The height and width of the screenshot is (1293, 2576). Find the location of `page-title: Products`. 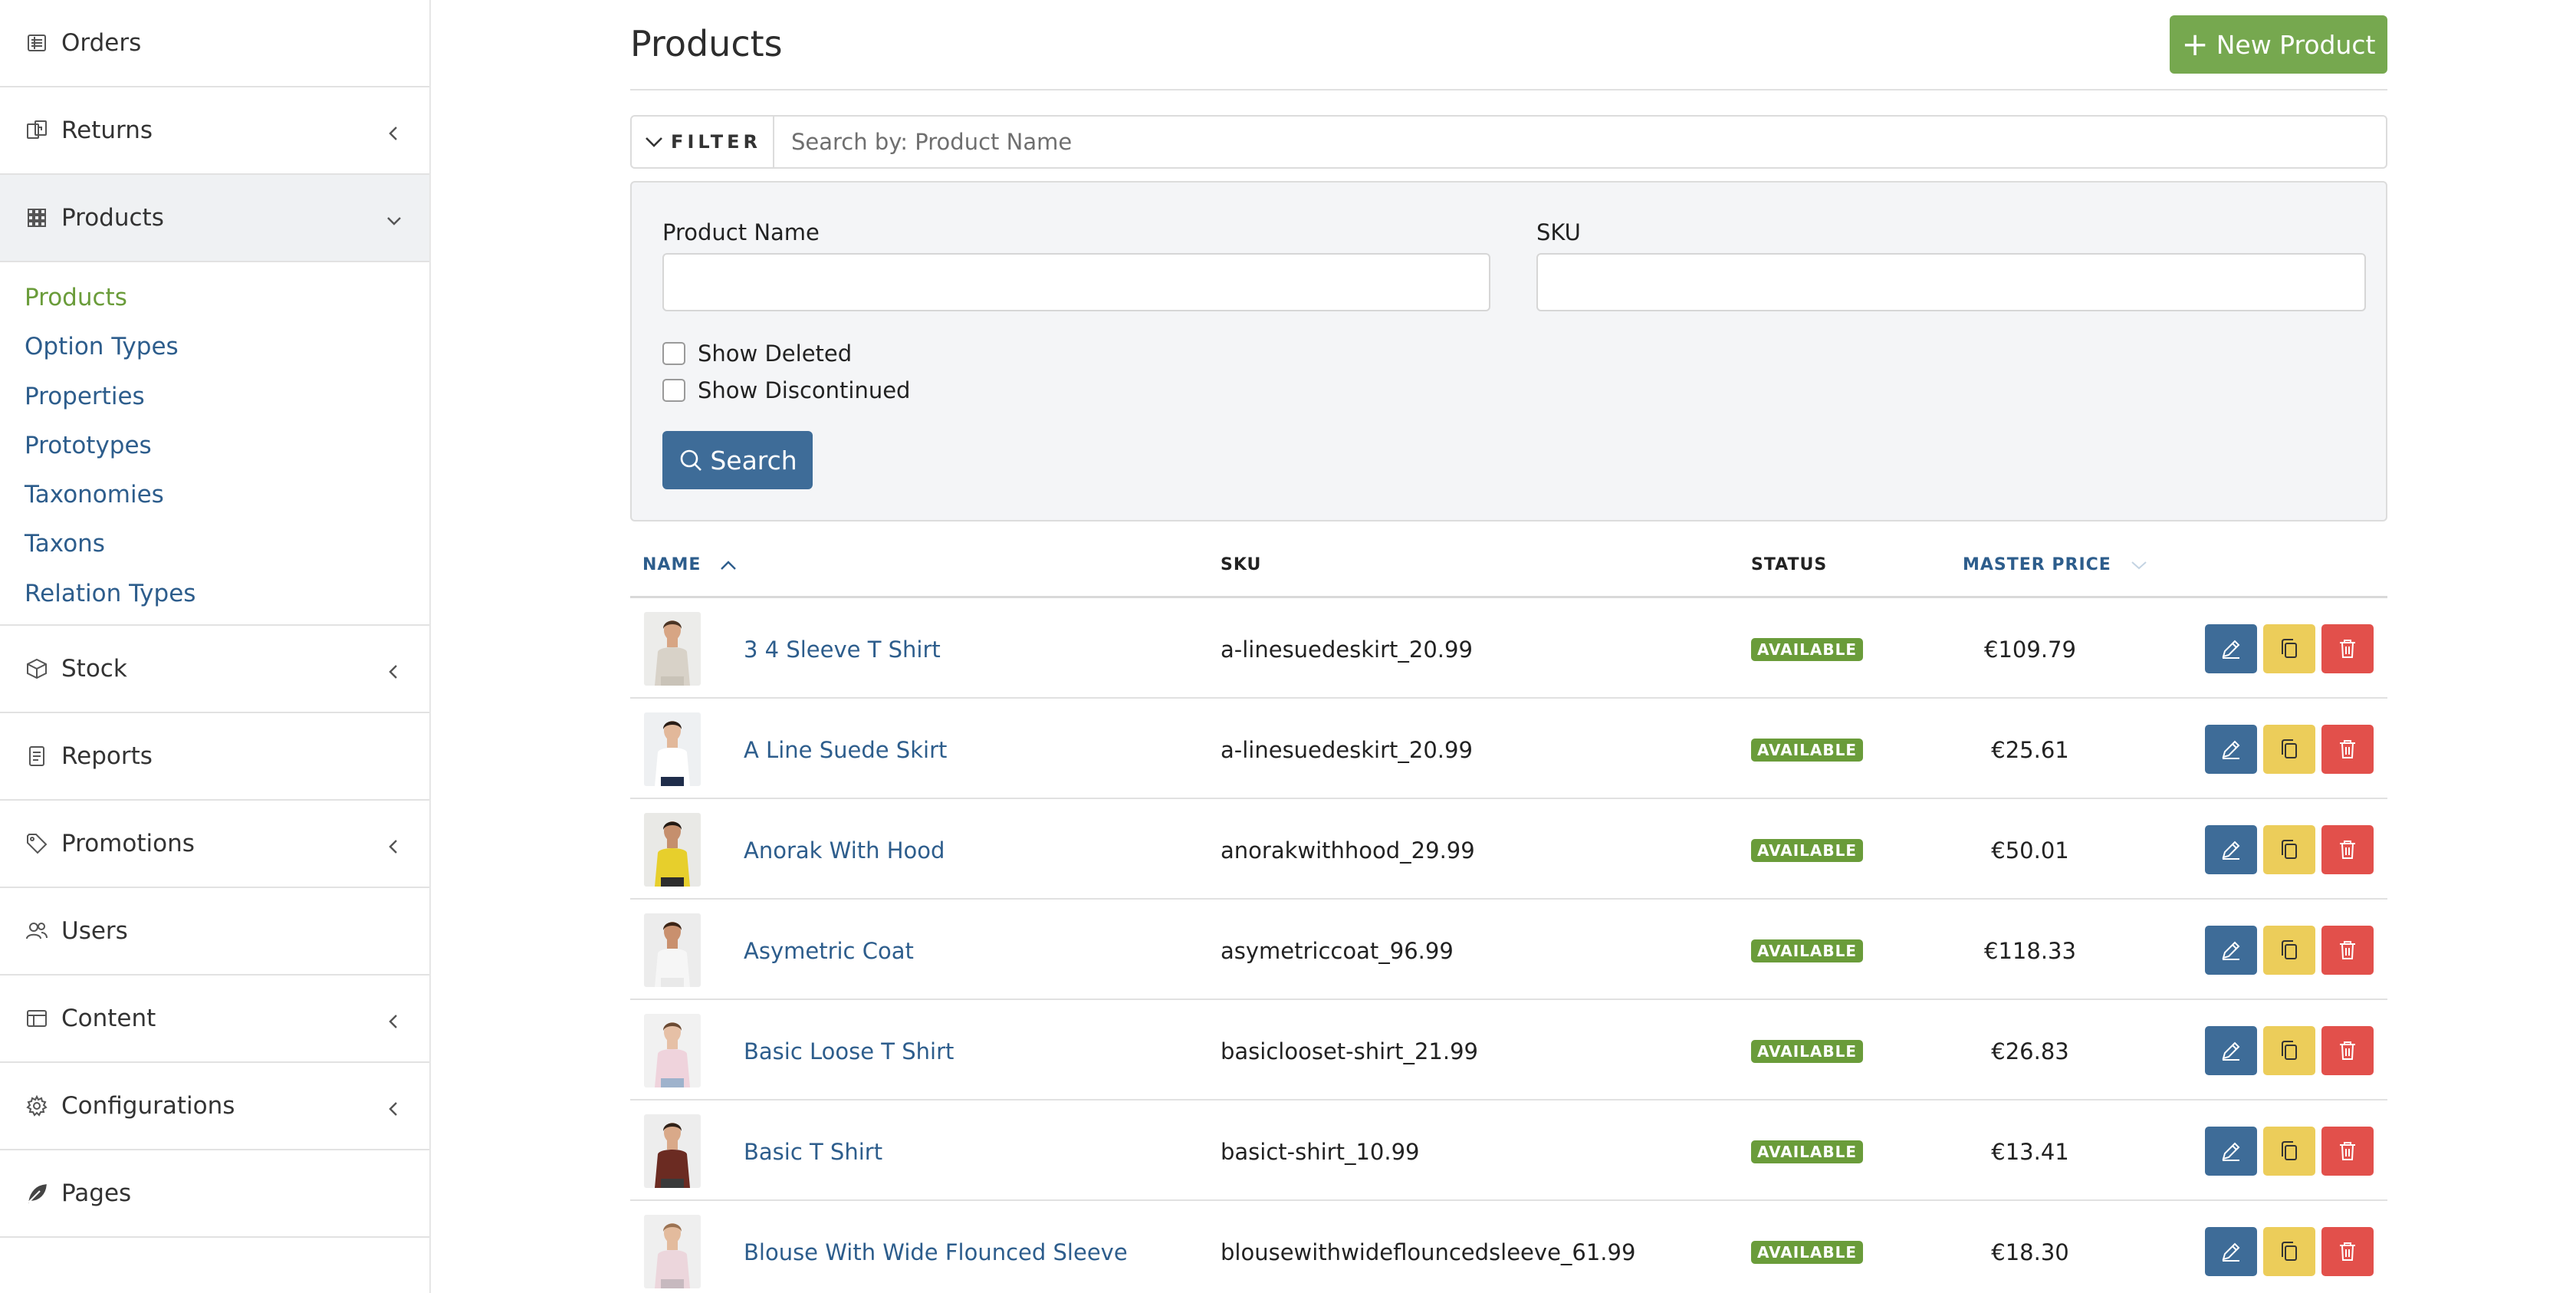

page-title: Products is located at coordinates (706, 44).